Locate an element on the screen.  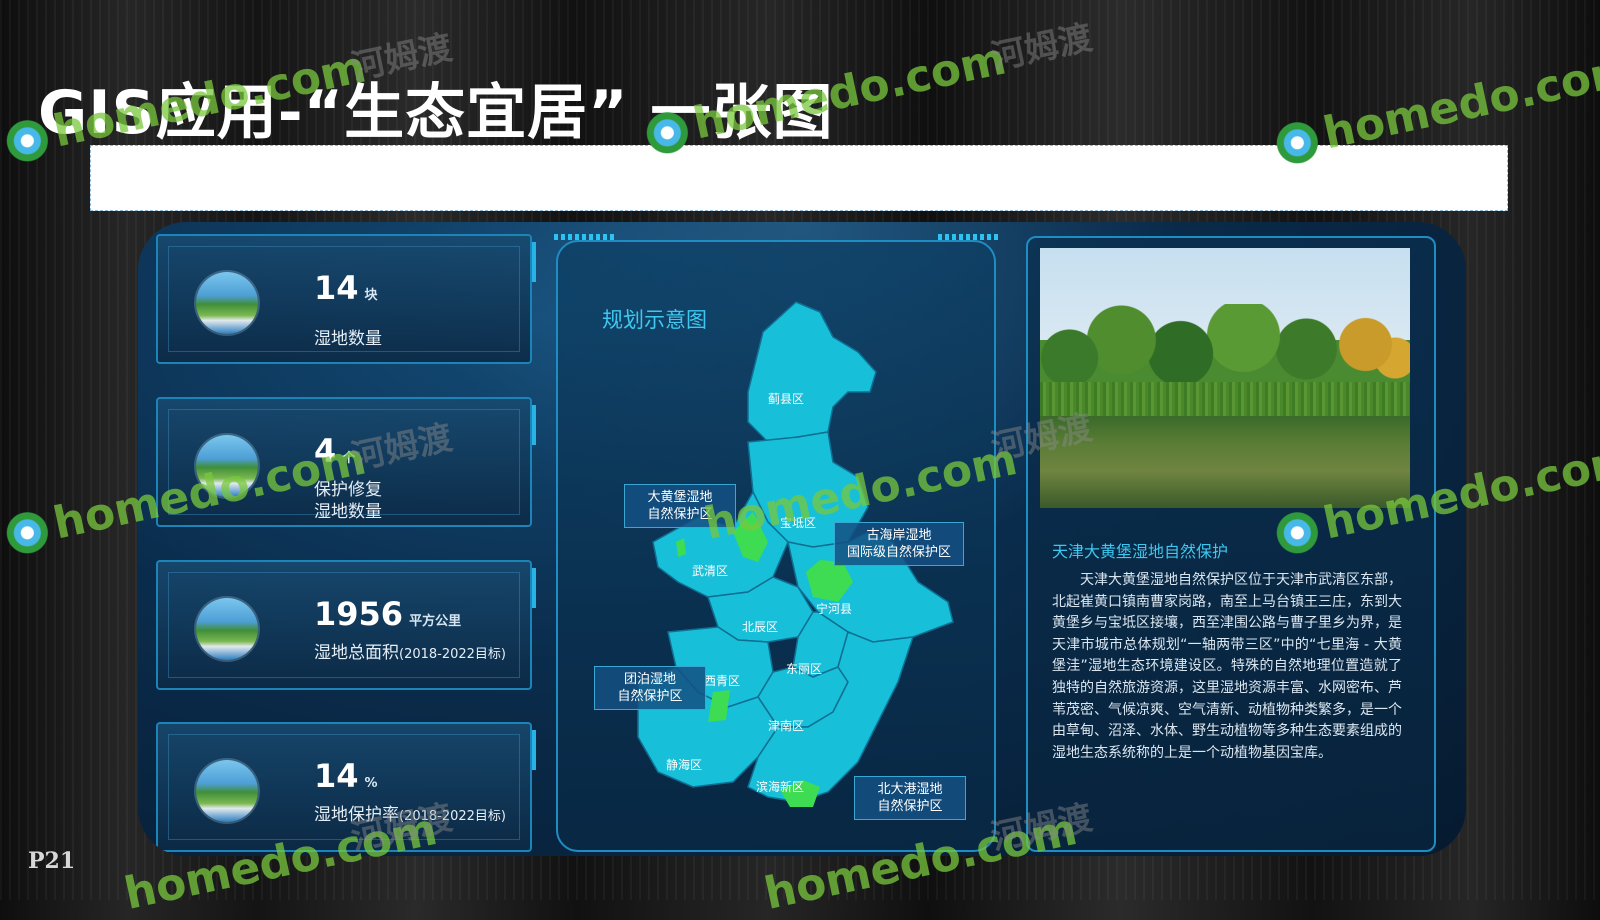
district-label: 蓟县区 is located at coordinates (786, 399).